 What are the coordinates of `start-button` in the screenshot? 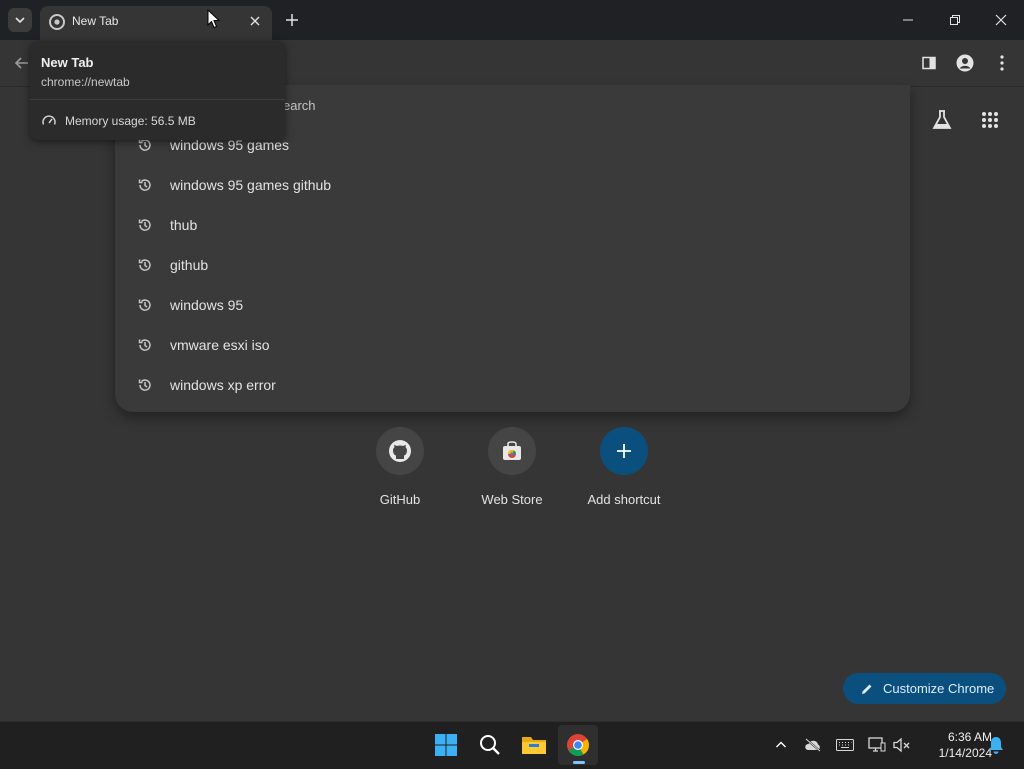 It's located at (446, 745).